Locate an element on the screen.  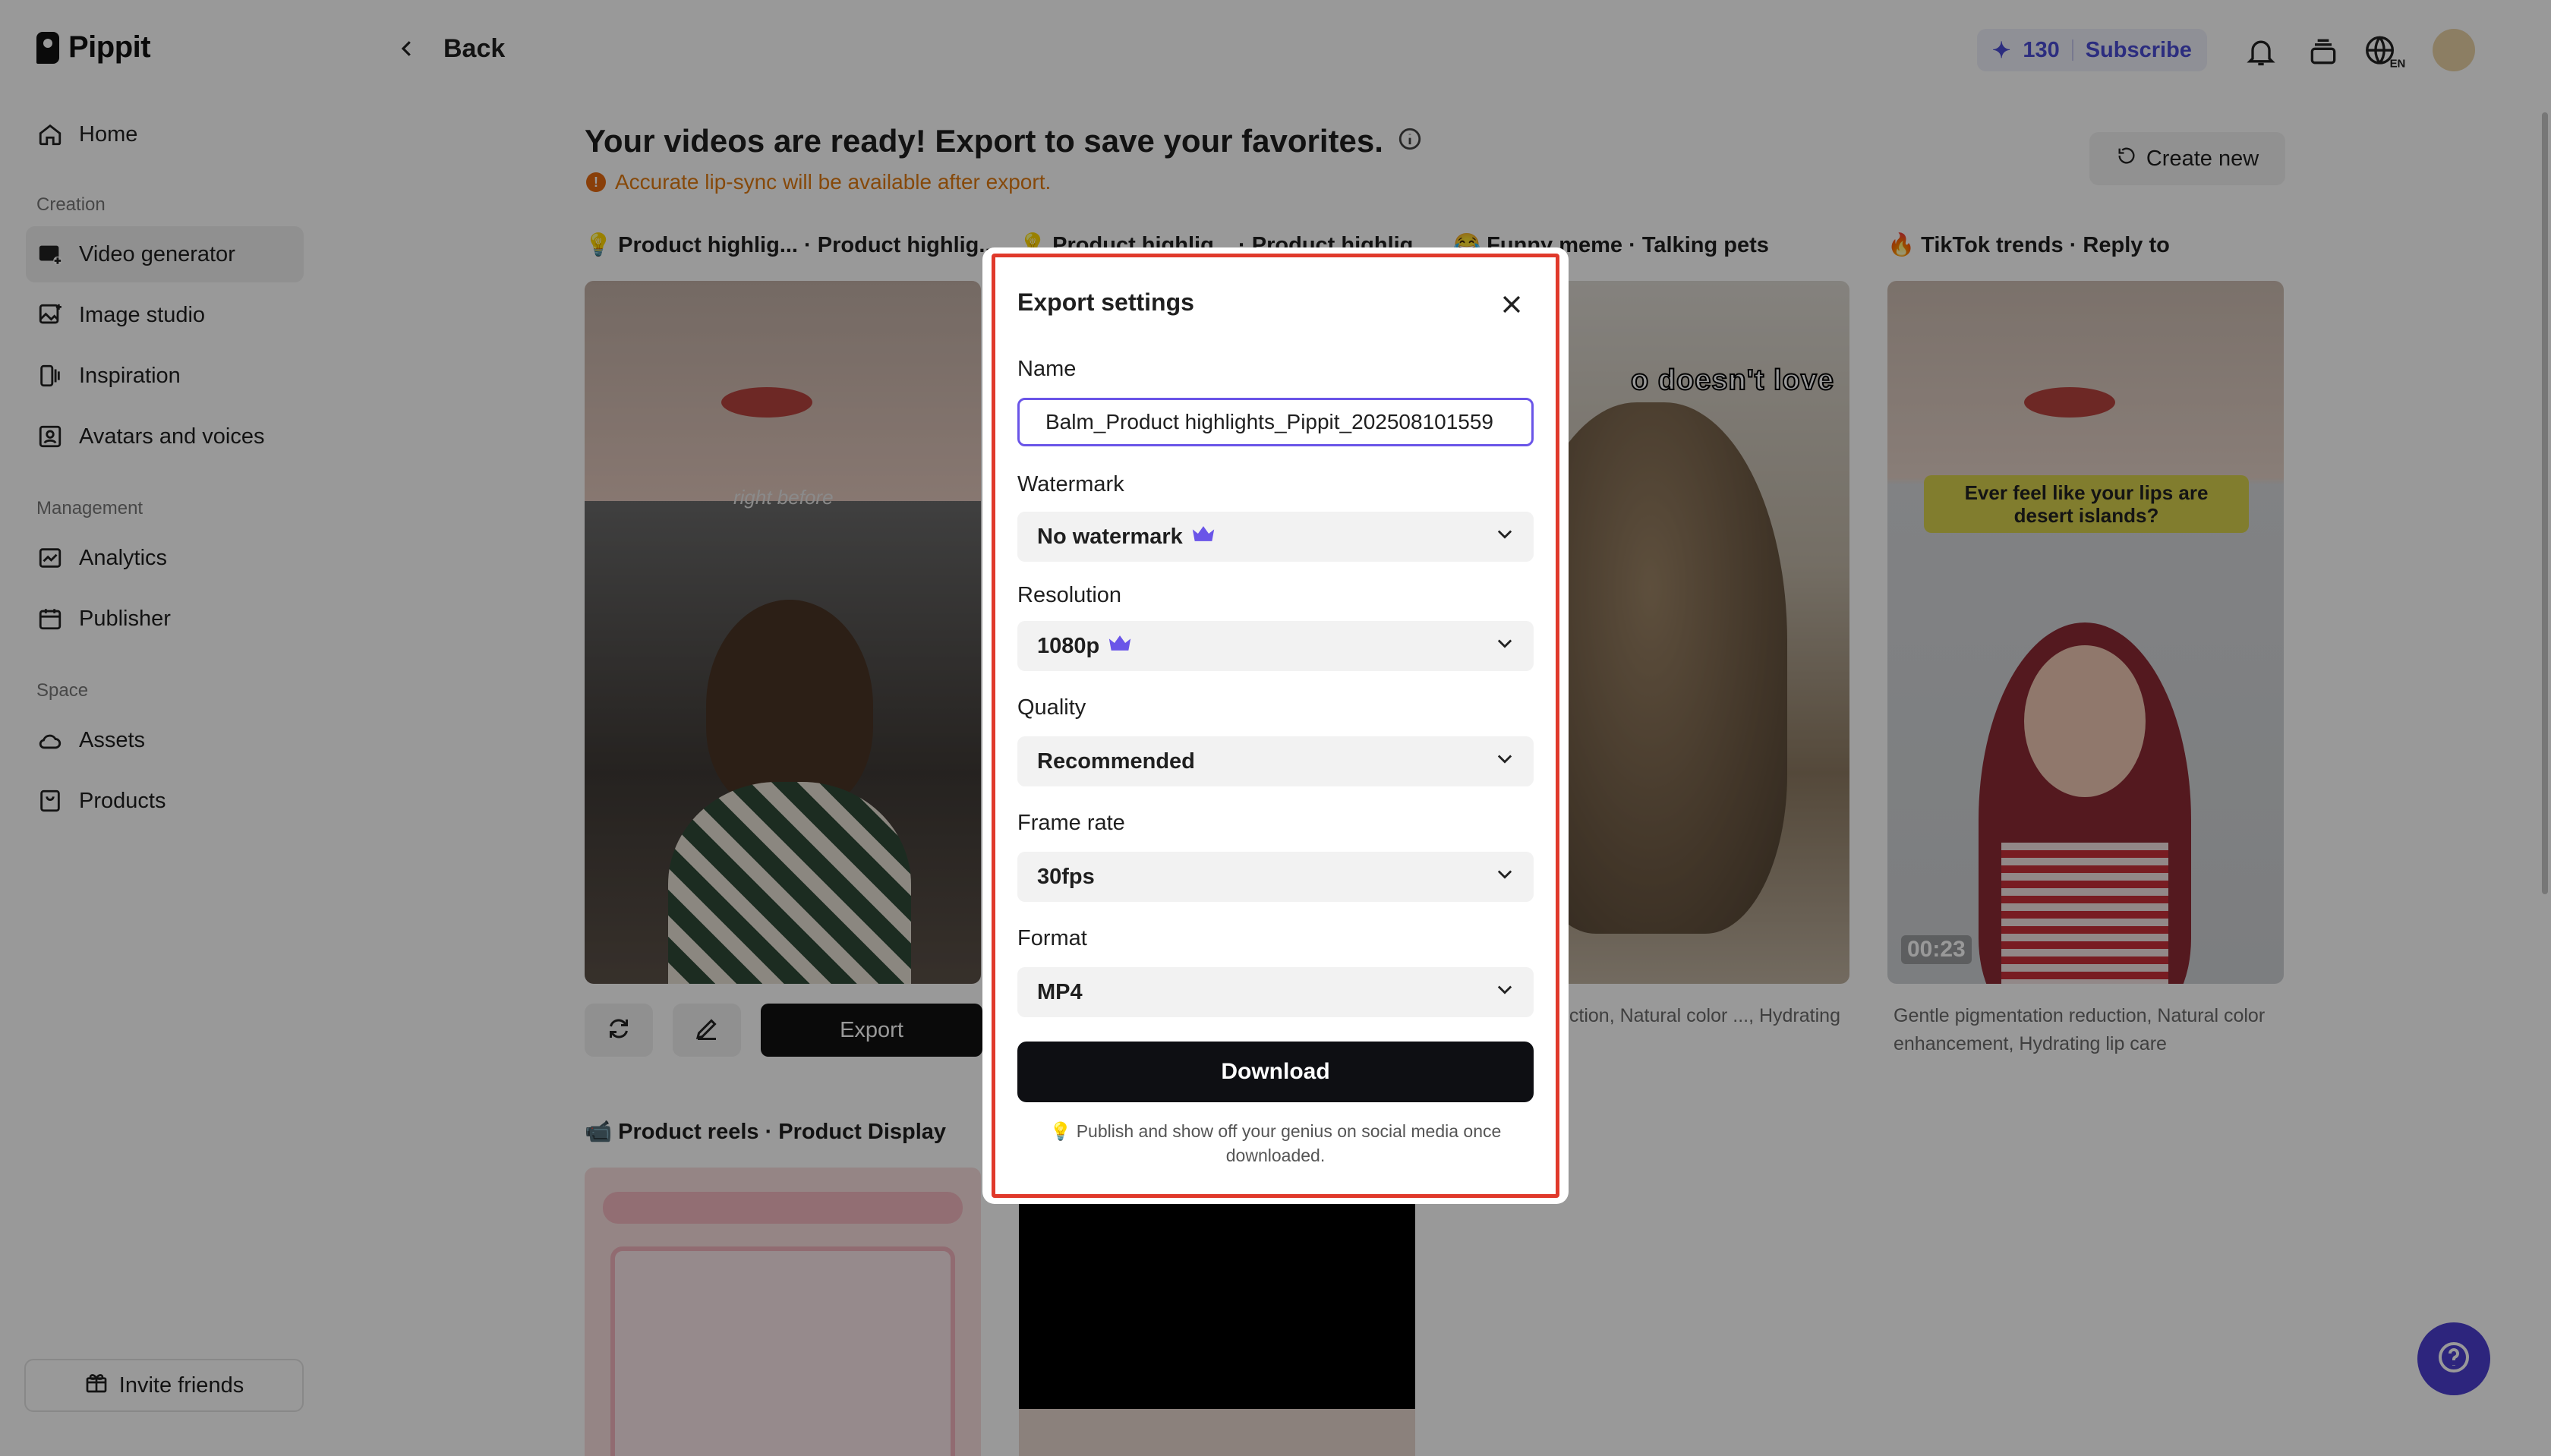
quality-select: Recommended is located at coordinates (1275, 761).